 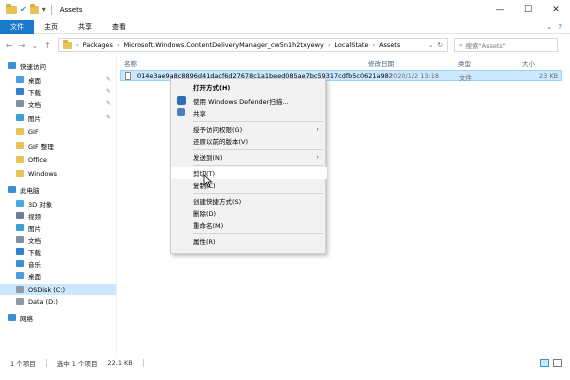 What do you see at coordinates (249, 87) in the screenshot?
I see `menu-item-open-with: 打开方式(H)` at bounding box center [249, 87].